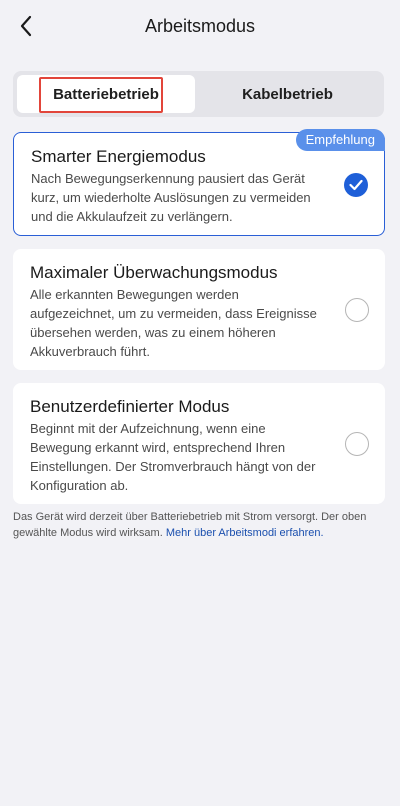 The height and width of the screenshot is (806, 400). Describe the element at coordinates (118, 156) in the screenshot. I see `mode-title: Smarter Energiemodus` at that location.